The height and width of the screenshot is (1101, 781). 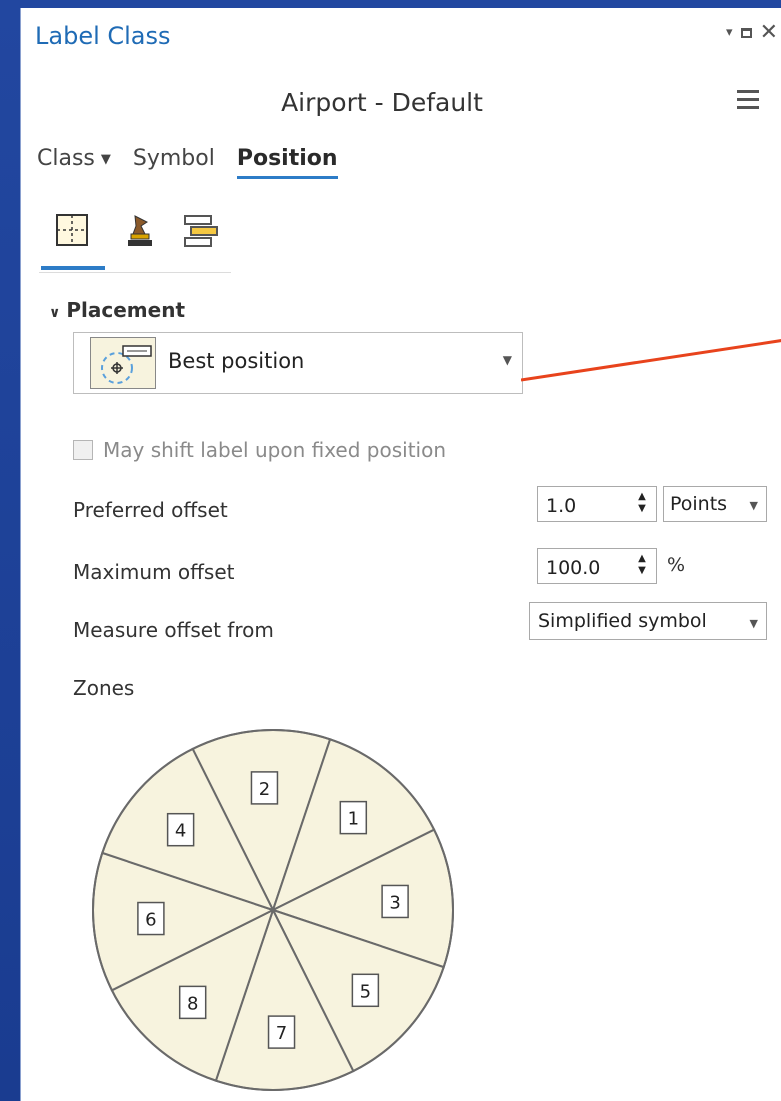 What do you see at coordinates (365, 991) in the screenshot?
I see `zone-label-5: 5` at bounding box center [365, 991].